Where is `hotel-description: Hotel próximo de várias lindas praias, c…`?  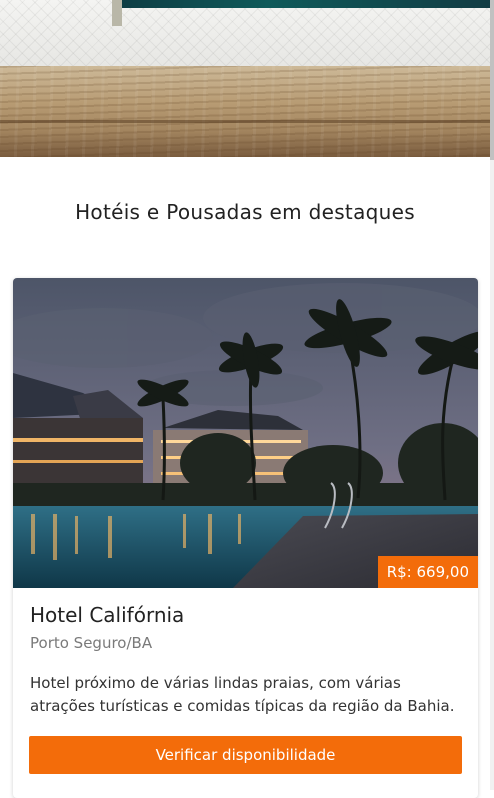
hotel-description: Hotel próximo de várias lindas praias, c… is located at coordinates (242, 694).